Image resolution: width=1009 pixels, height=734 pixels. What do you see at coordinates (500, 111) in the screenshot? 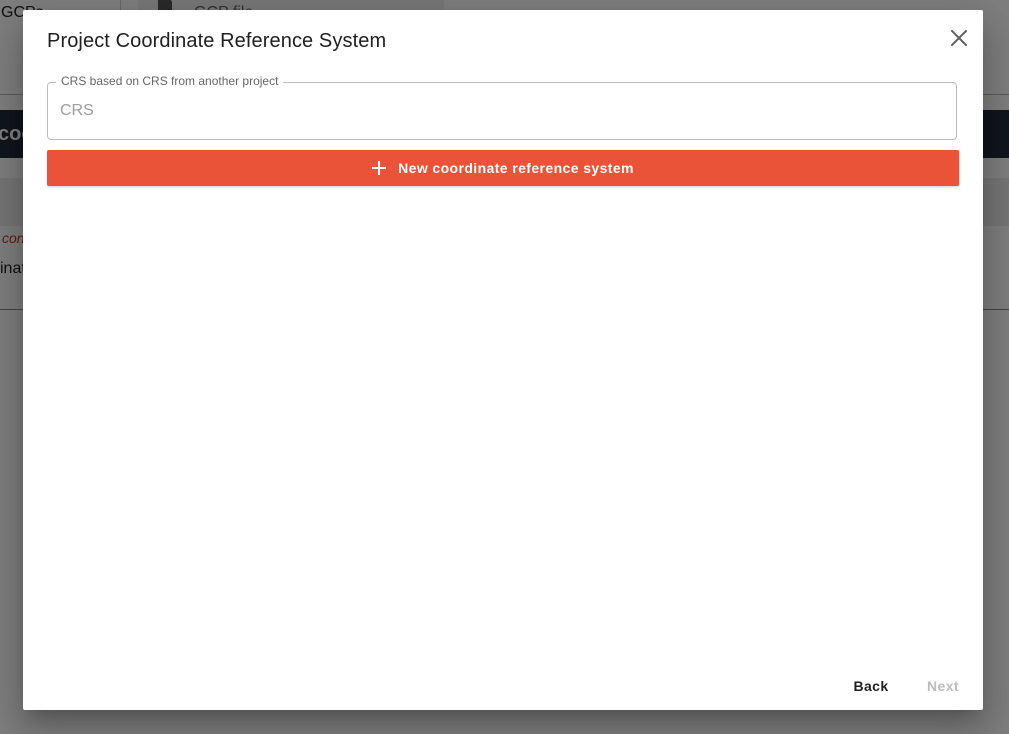
I see `crs-input` at bounding box center [500, 111].